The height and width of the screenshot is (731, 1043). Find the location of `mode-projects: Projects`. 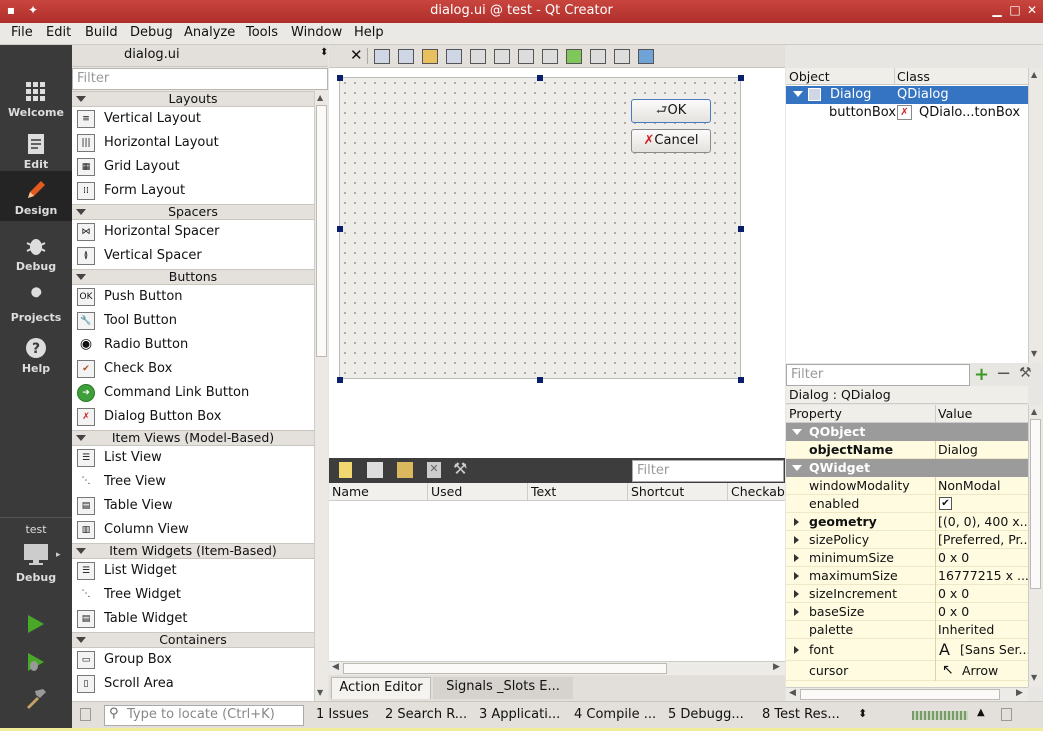

mode-projects: Projects is located at coordinates (36, 303).